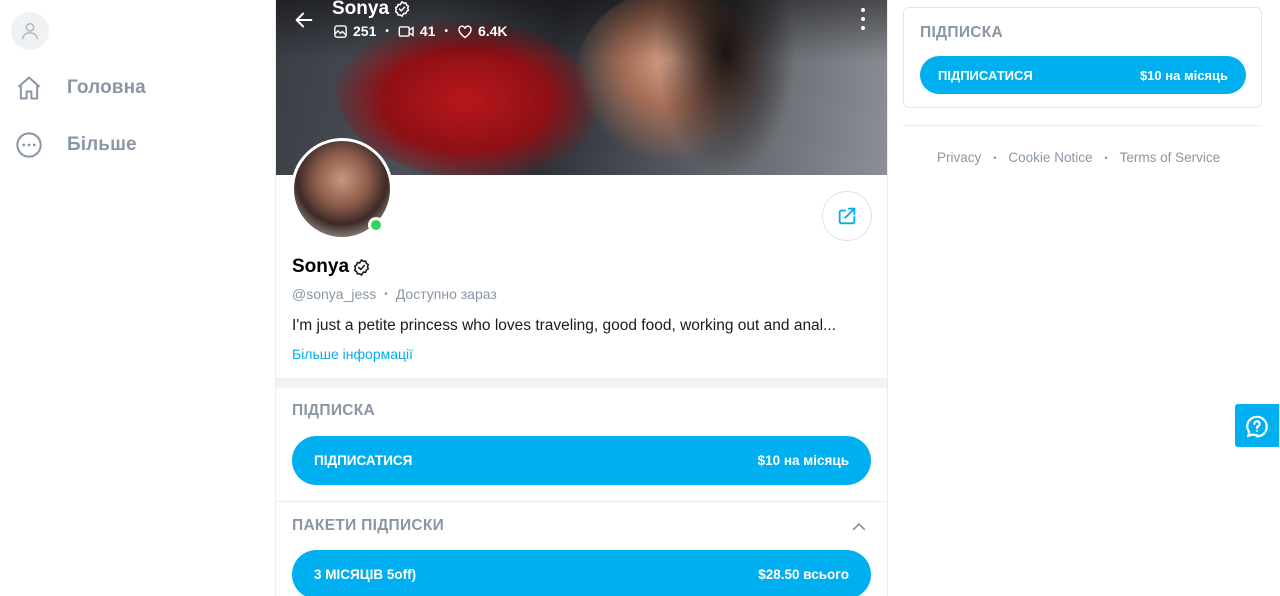 This screenshot has height=596, width=1280. Describe the element at coordinates (334, 294) in the screenshot. I see `profile-username: @sonya_jess` at that location.